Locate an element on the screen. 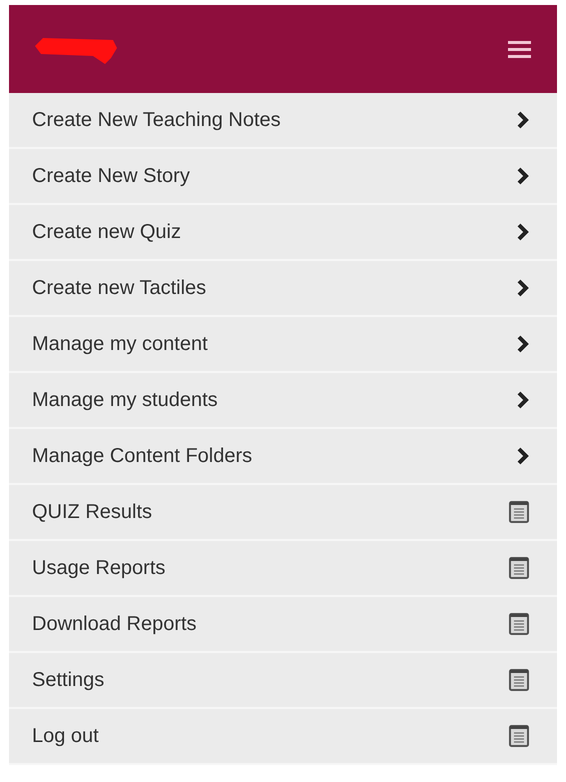 Image resolution: width=566 pixels, height=782 pixels. menu-item-label: Download Reports is located at coordinates (114, 624).